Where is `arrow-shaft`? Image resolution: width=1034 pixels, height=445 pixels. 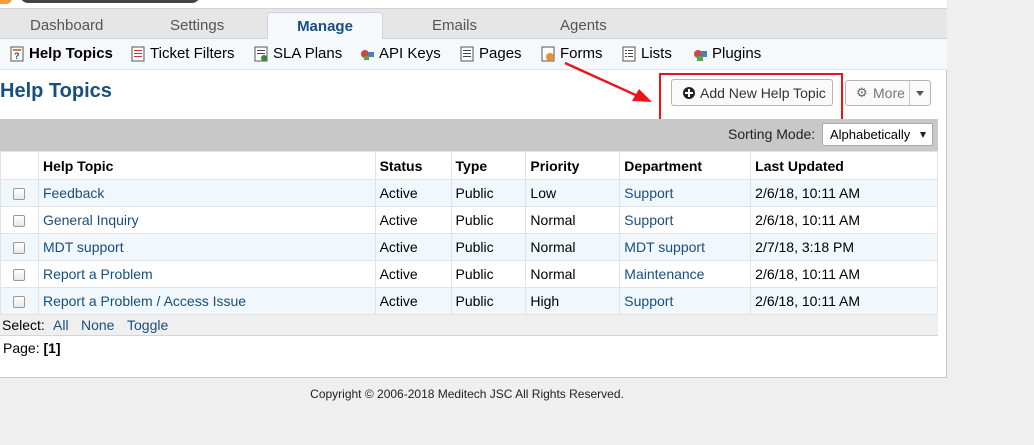 arrow-shaft is located at coordinates (602, 80).